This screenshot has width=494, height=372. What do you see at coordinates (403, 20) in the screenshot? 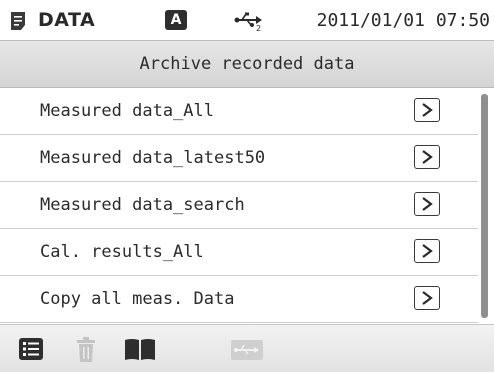
I see `datetime: 2011/01/01 07:50` at bounding box center [403, 20].